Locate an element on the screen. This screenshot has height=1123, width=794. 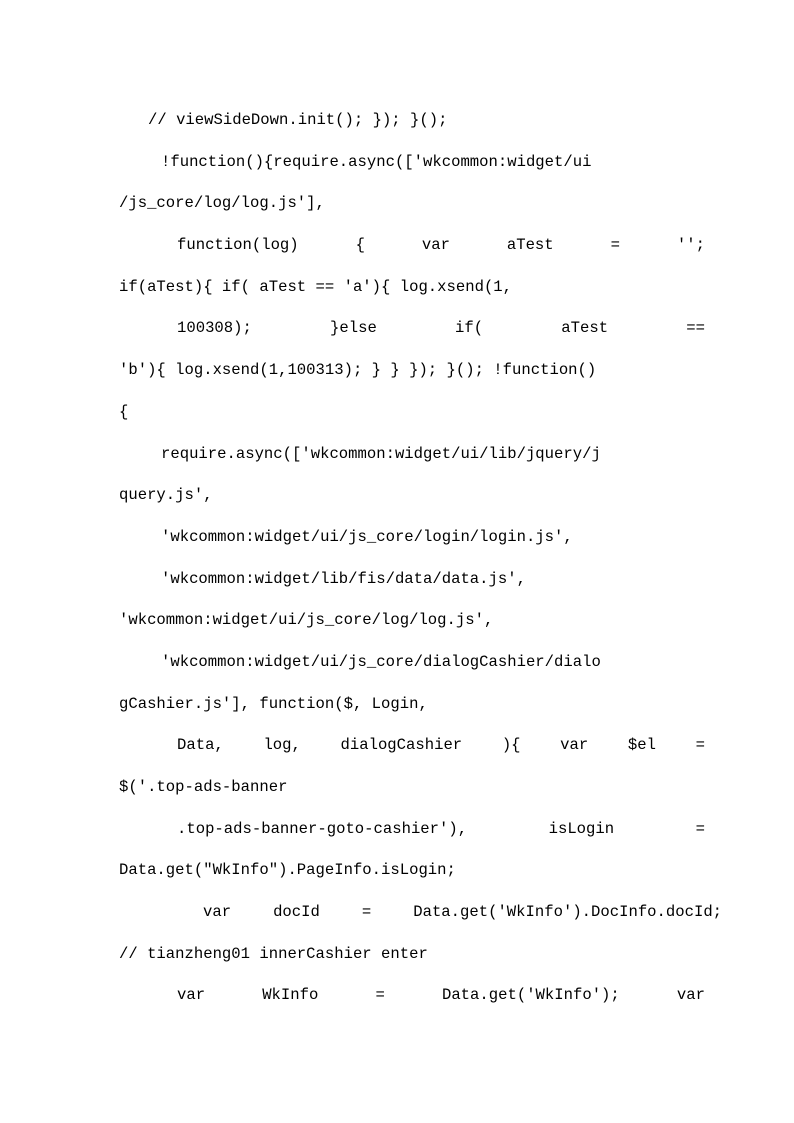
code-token: }else is located at coordinates (353, 328).